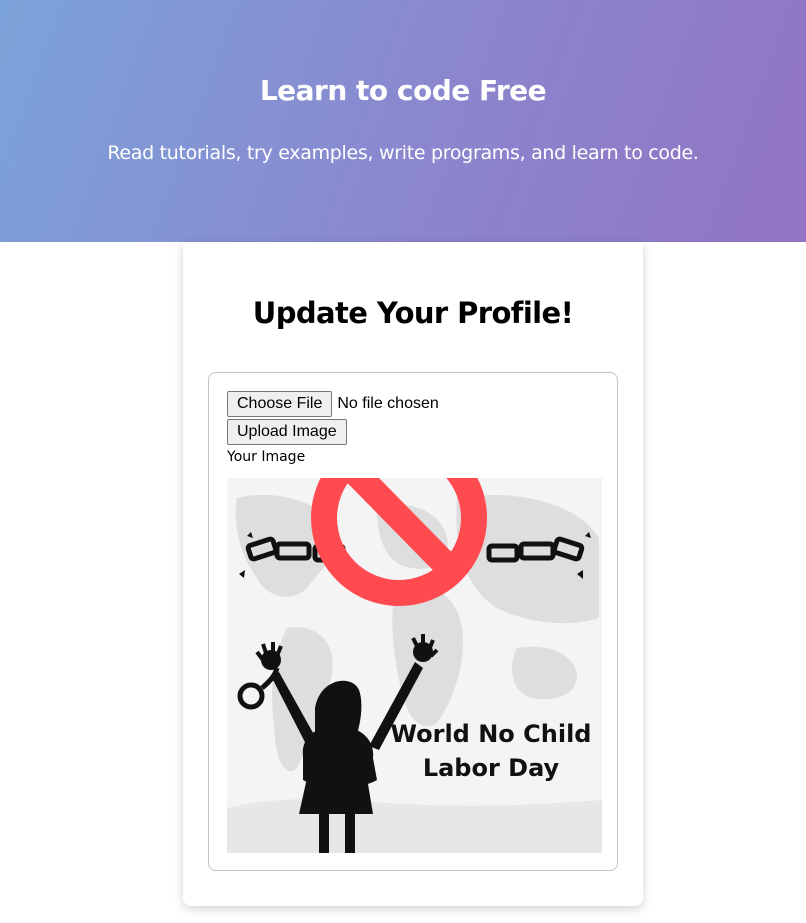 Image resolution: width=806 pixels, height=923 pixels. Describe the element at coordinates (287, 432) in the screenshot. I see `upload-image-button: Upload Image` at that location.